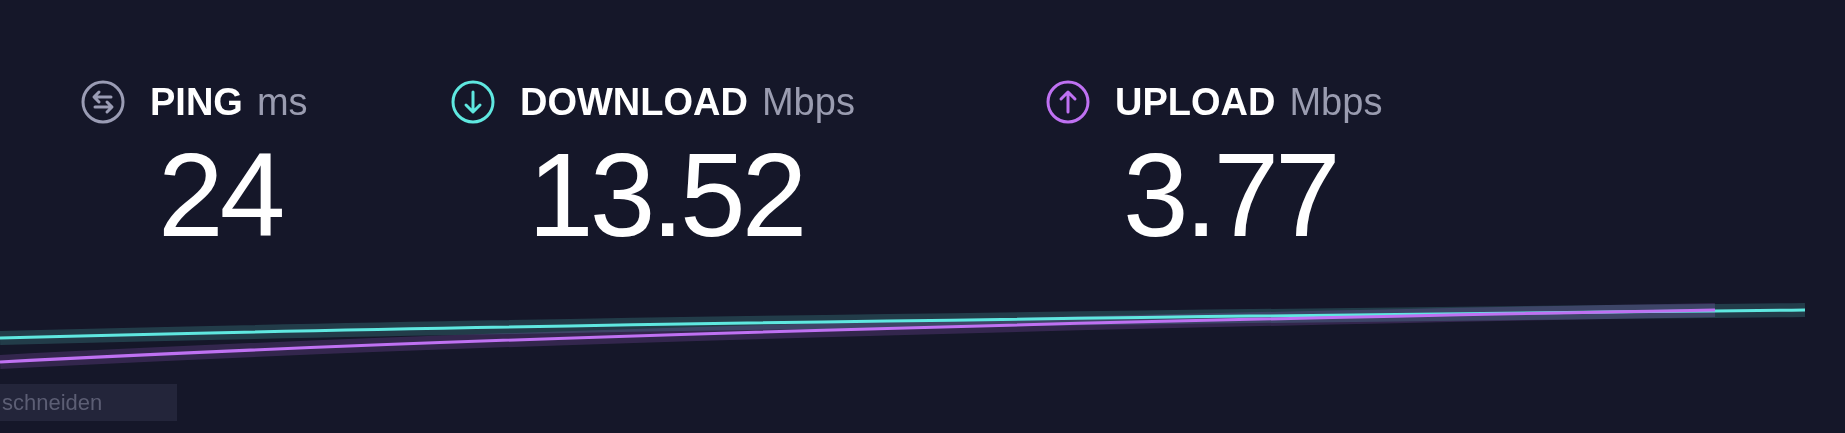  I want to click on metric-label: DOWNLOAD, so click(634, 102).